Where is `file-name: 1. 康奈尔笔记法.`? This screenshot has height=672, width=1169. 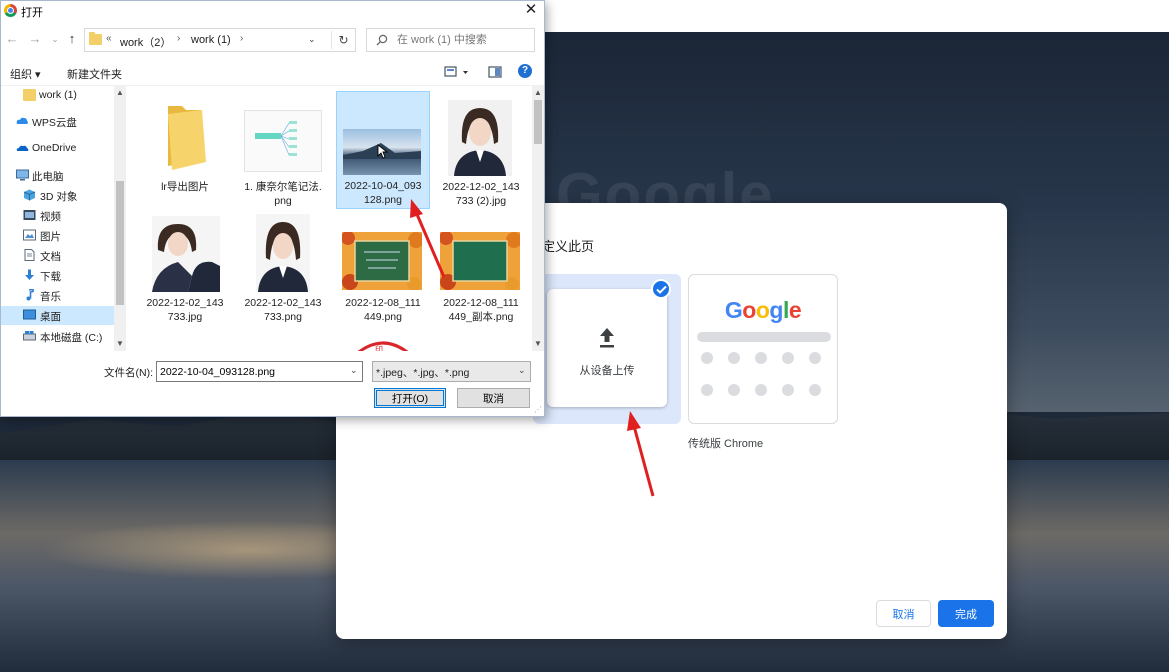
file-name: 1. 康奈尔笔记法. is located at coordinates (283, 187).